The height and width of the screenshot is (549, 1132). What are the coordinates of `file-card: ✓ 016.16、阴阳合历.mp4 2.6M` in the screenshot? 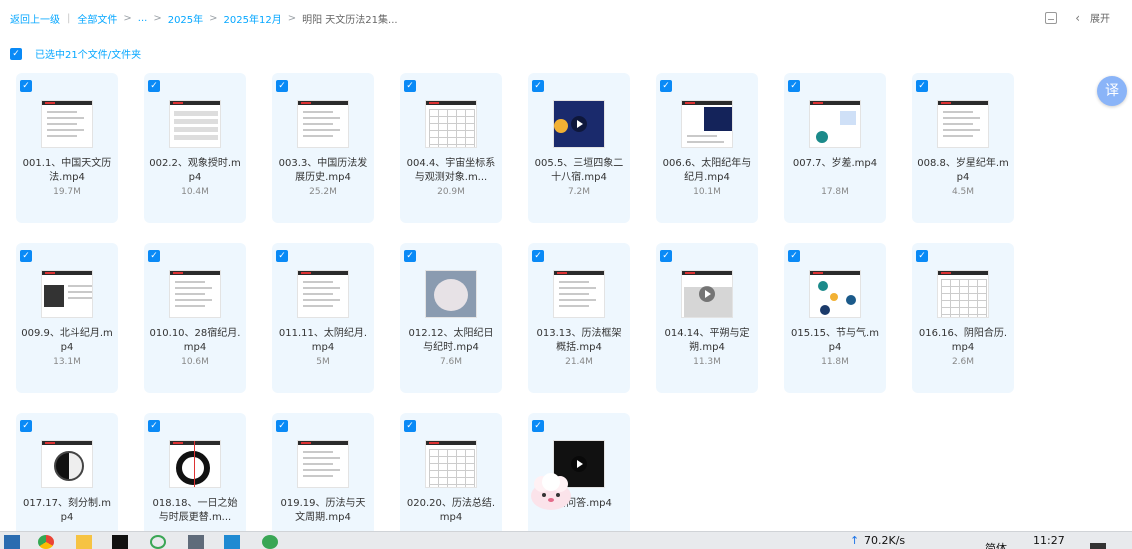 It's located at (963, 318).